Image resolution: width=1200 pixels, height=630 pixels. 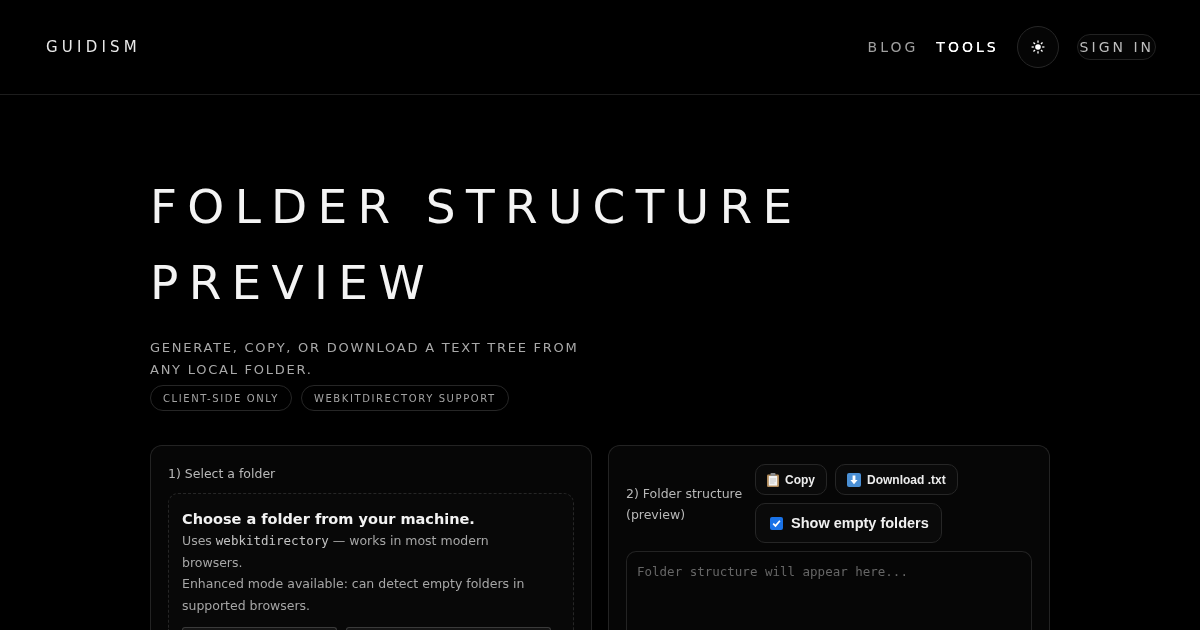 What do you see at coordinates (477, 245) in the screenshot?
I see `page-title: FOLDER STRUCTURE PREVIEW` at bounding box center [477, 245].